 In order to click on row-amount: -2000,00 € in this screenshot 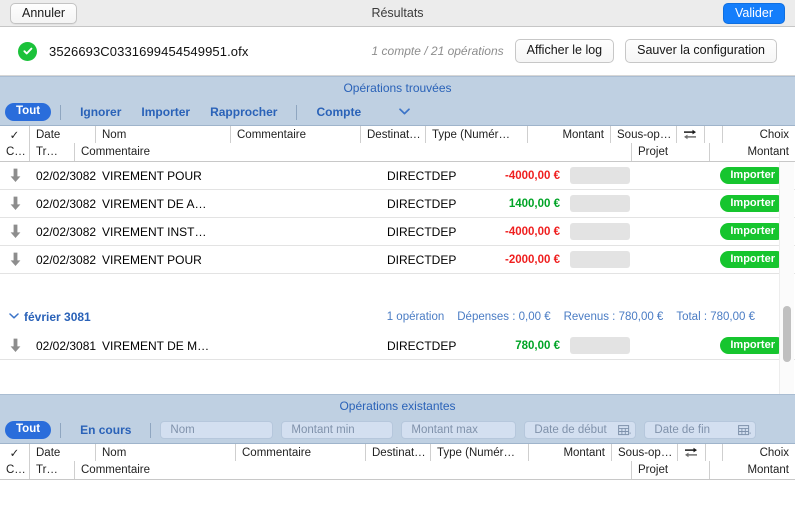, I will do `click(532, 259)`.